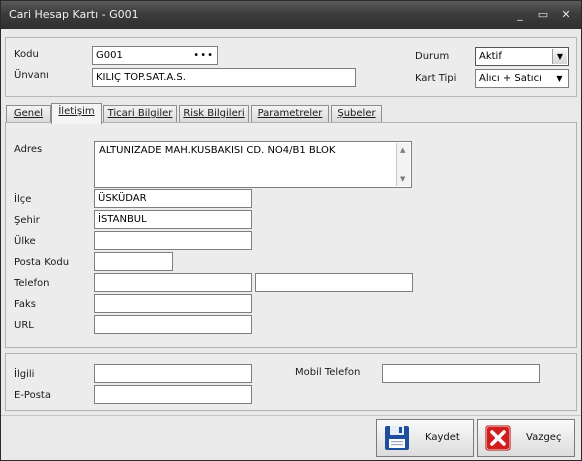 Image resolution: width=582 pixels, height=461 pixels. I want to click on cancel-button-label: Vazgeç, so click(544, 437).